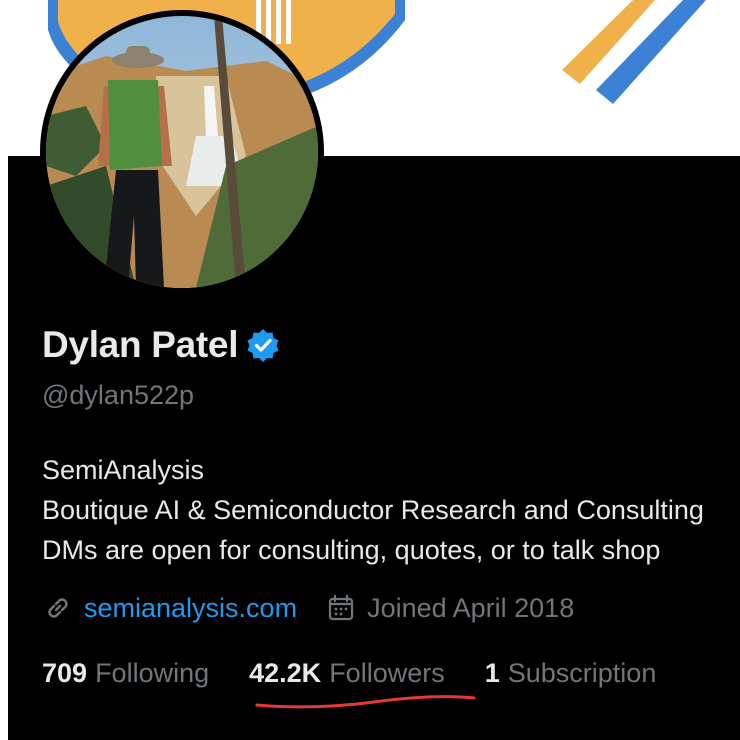 The width and height of the screenshot is (740, 740). I want to click on joined-label: Joined April 2018, so click(471, 607).